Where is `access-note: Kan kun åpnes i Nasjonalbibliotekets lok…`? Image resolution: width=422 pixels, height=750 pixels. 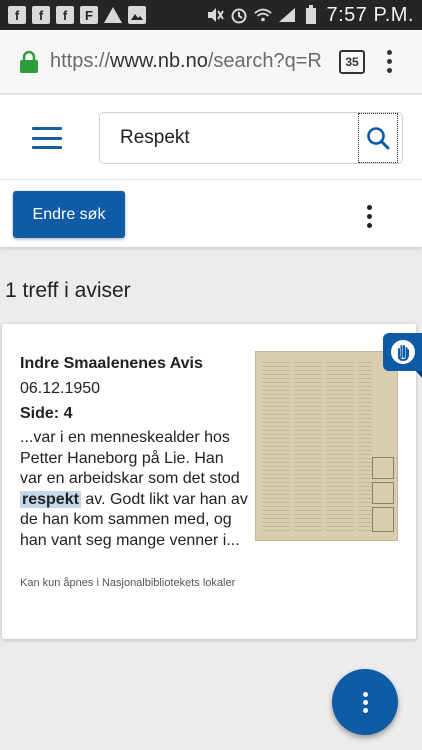
access-note: Kan kun åpnes i Nasjonalbibliotekets lok… is located at coordinates (128, 583).